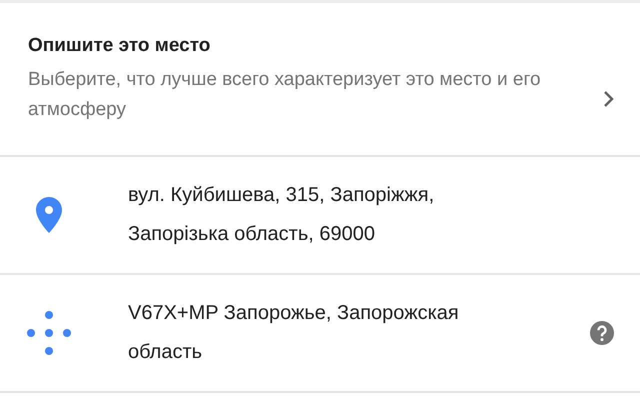  What do you see at coordinates (609, 99) in the screenshot?
I see `chevron-right-icon` at bounding box center [609, 99].